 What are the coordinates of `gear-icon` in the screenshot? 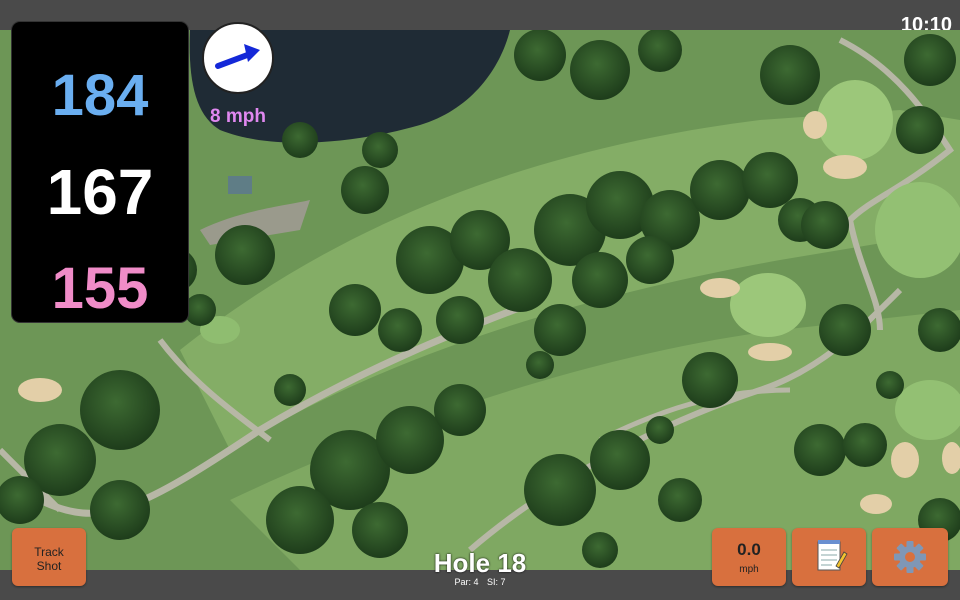 It's located at (910, 557).